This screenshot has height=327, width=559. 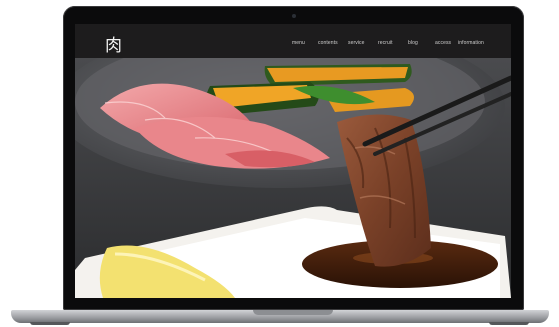 I want to click on nav-item-blog: blog, so click(x=413, y=43).